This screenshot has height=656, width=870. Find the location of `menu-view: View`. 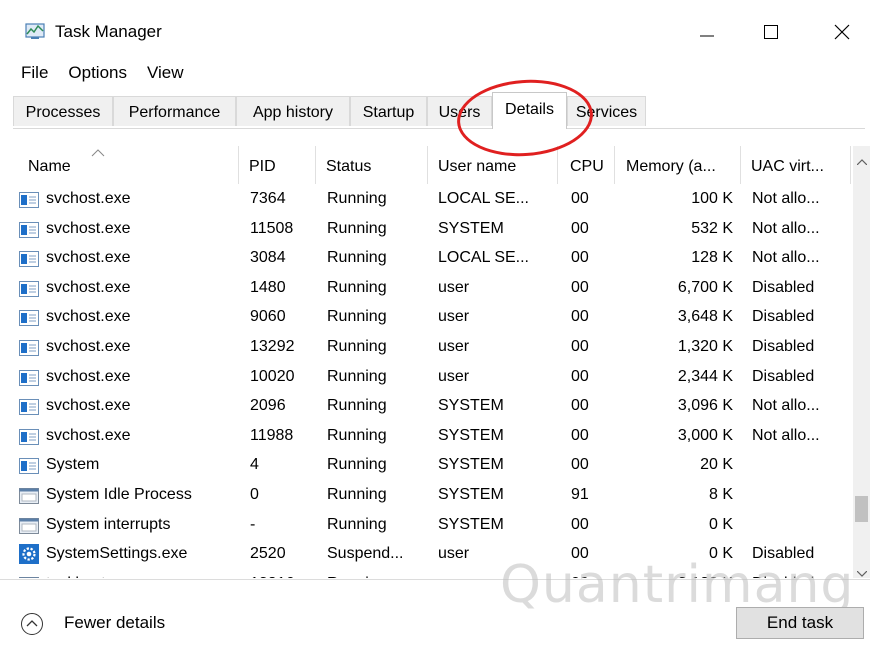

menu-view: View is located at coordinates (165, 73).